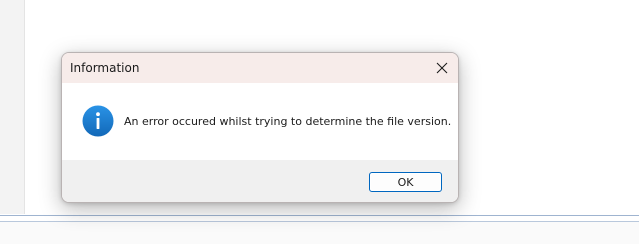 Image resolution: width=639 pixels, height=244 pixels. Describe the element at coordinates (98, 121) in the screenshot. I see `info-icon` at that location.